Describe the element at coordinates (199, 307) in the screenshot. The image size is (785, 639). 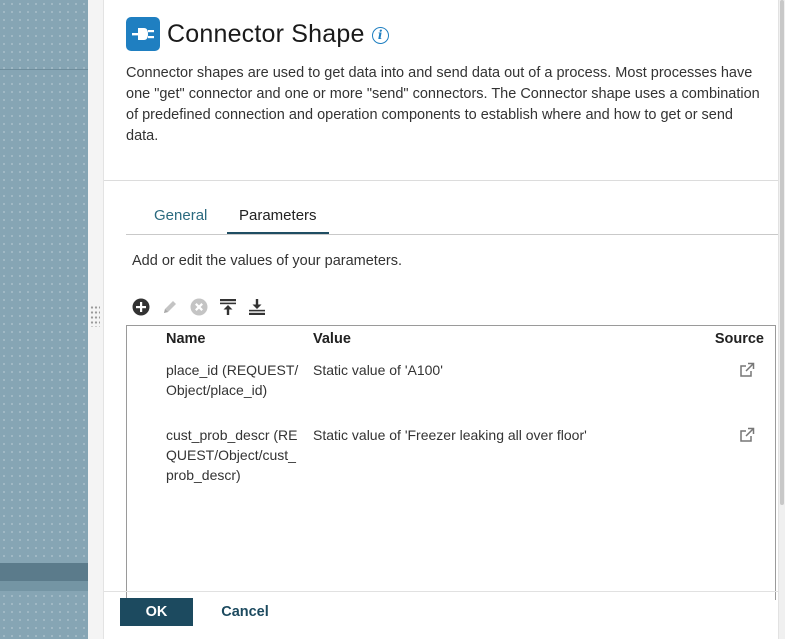
I see `delete-icon` at that location.